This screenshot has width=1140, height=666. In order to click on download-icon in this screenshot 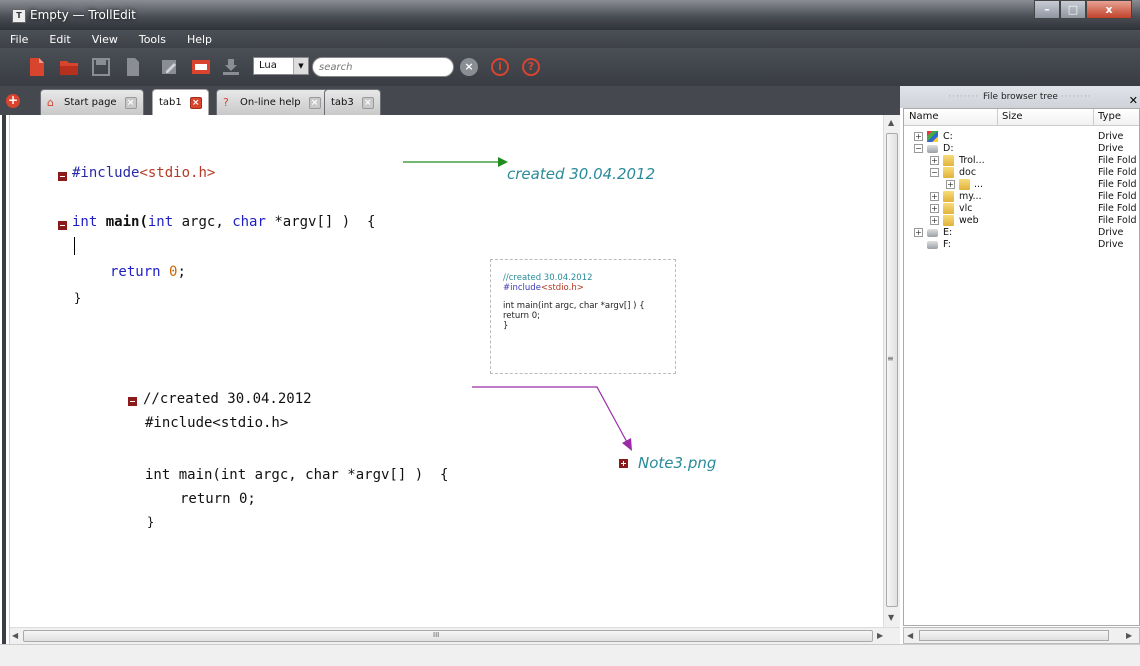, I will do `click(231, 67)`.